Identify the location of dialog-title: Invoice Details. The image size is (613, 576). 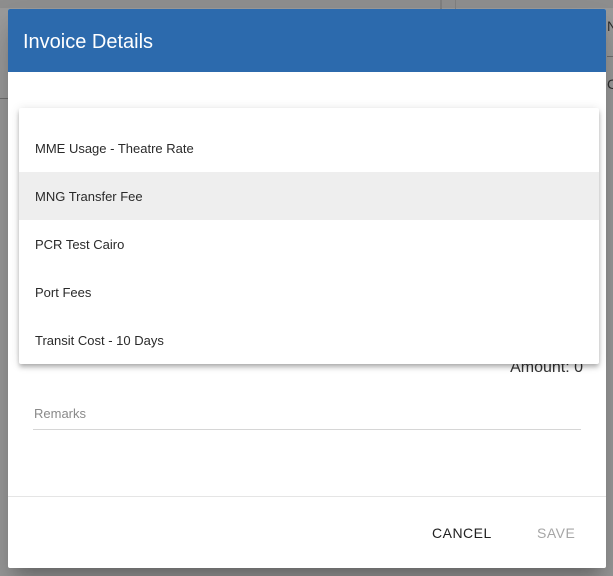
(88, 42).